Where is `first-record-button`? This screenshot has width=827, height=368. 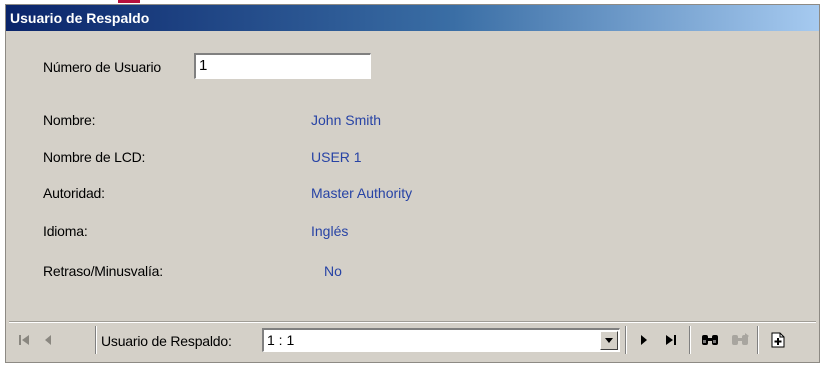 first-record-button is located at coordinates (24, 340).